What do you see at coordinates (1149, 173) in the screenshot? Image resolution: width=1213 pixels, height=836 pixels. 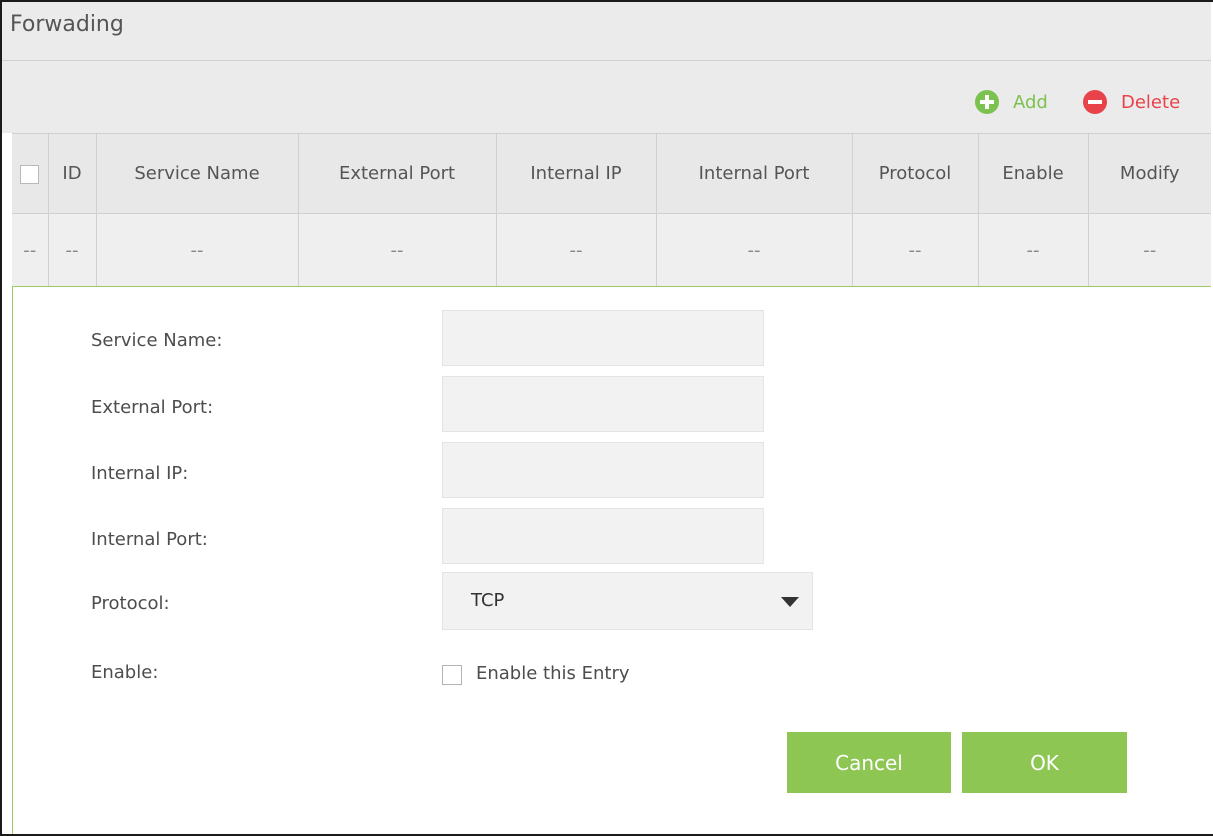 I see `column-header-modify: Modify` at bounding box center [1149, 173].